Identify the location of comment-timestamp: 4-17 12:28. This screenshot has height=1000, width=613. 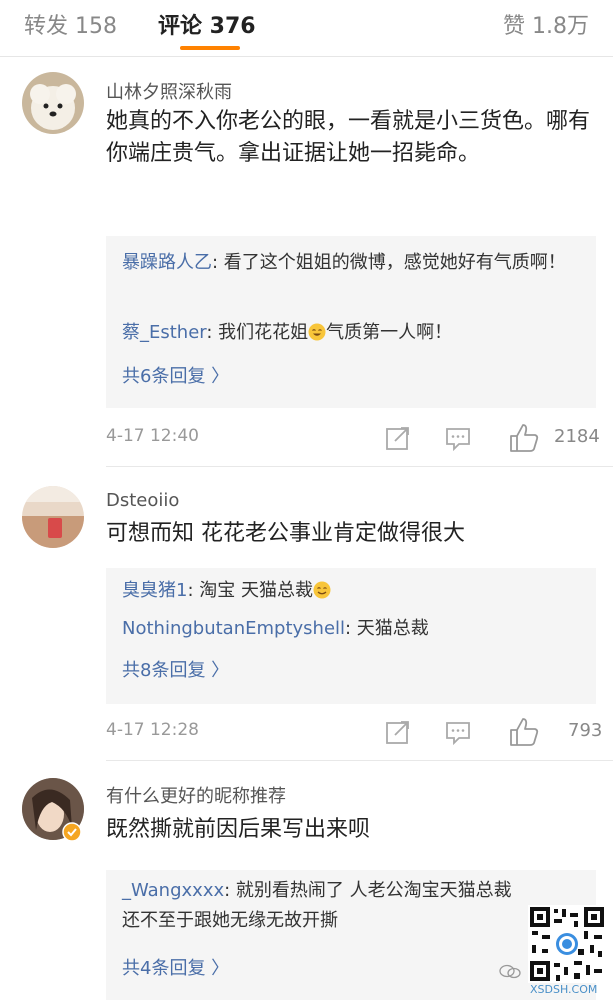
(152, 730).